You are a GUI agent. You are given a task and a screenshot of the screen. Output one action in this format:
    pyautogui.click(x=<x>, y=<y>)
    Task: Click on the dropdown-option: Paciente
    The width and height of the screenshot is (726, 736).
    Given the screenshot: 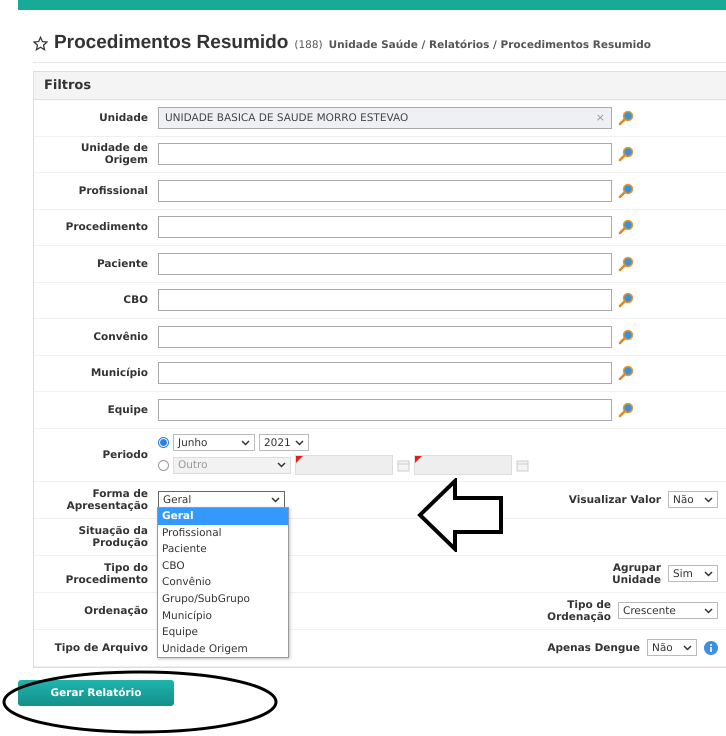 What is the action you would take?
    pyautogui.click(x=223, y=549)
    